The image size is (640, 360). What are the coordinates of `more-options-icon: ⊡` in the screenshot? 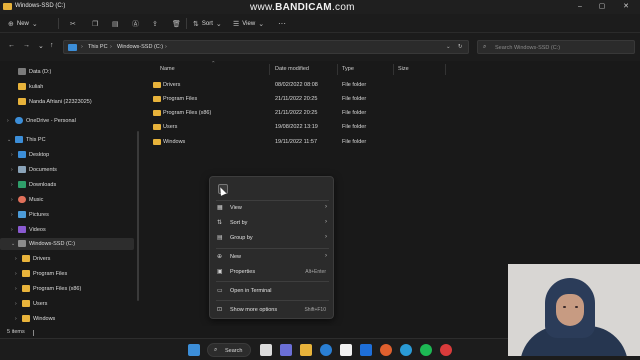 It's located at (220, 310).